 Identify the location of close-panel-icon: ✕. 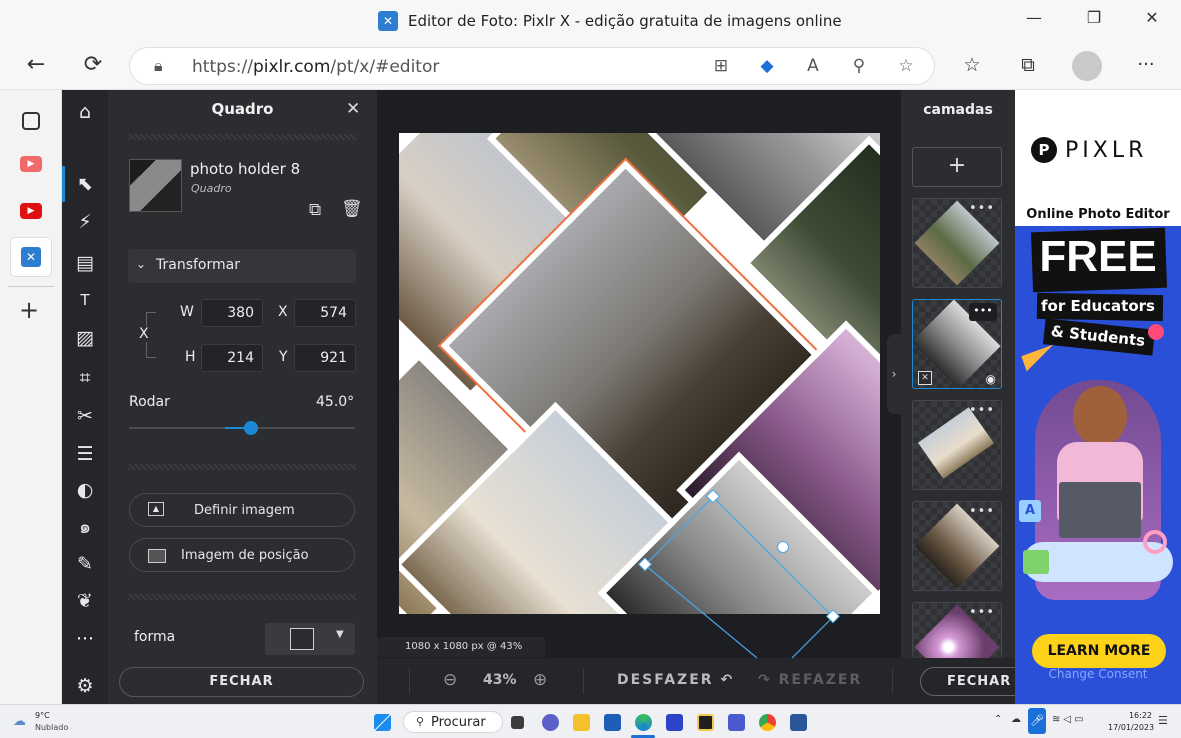
(353, 109).